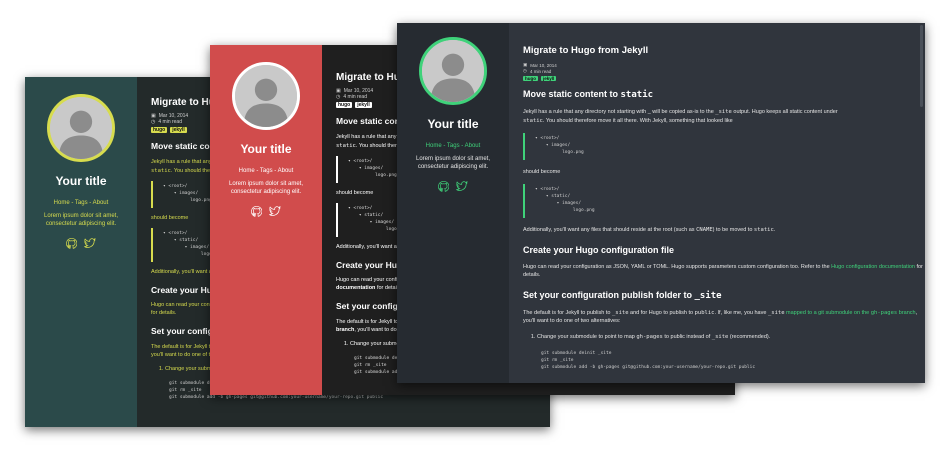 The height and width of the screenshot is (450, 950). What do you see at coordinates (704, 230) in the screenshot?
I see `code: CNAME` at bounding box center [704, 230].